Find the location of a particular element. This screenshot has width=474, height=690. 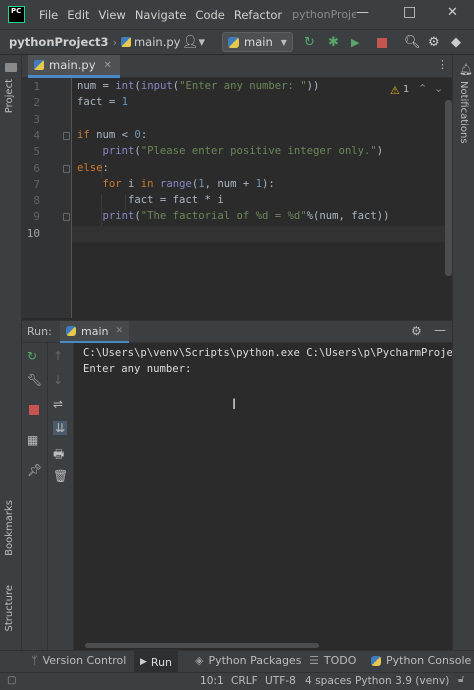

notifications-tool-button: Notifications is located at coordinates (463, 112).